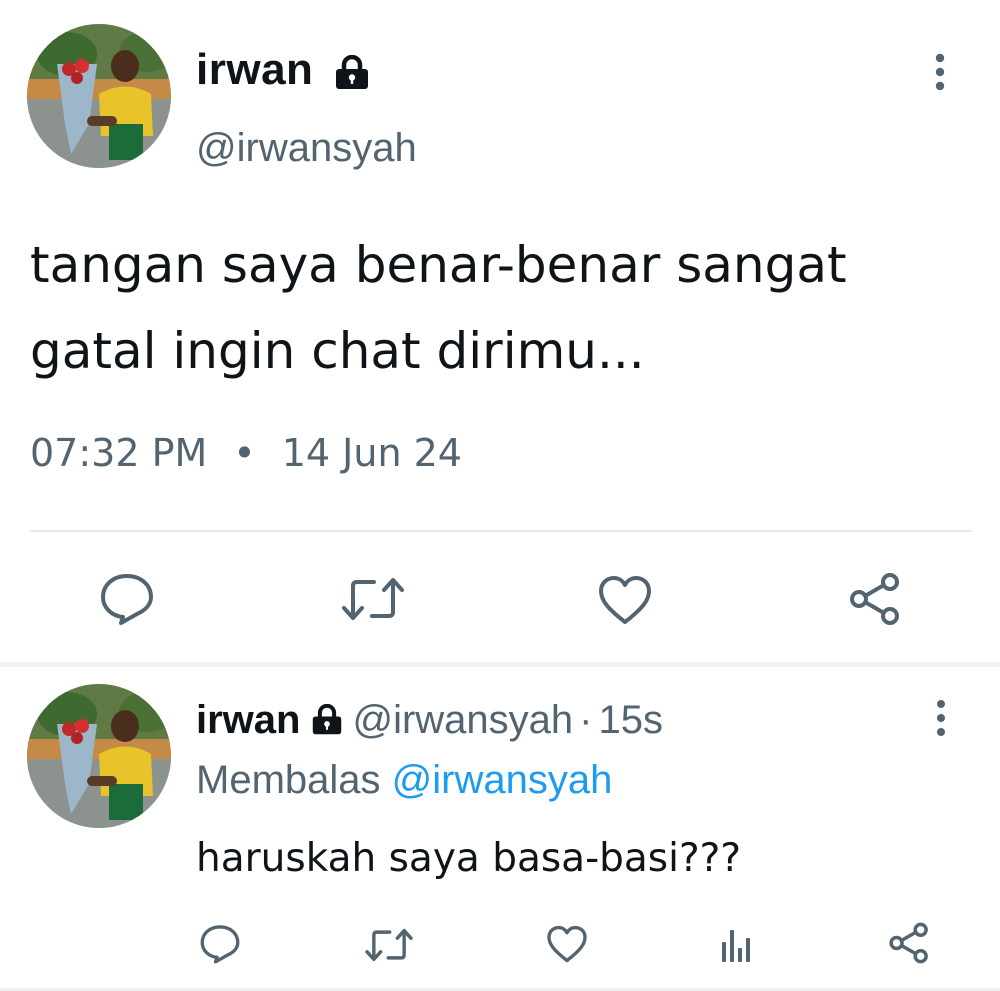  I want to click on retweet-button, so click(373, 599).